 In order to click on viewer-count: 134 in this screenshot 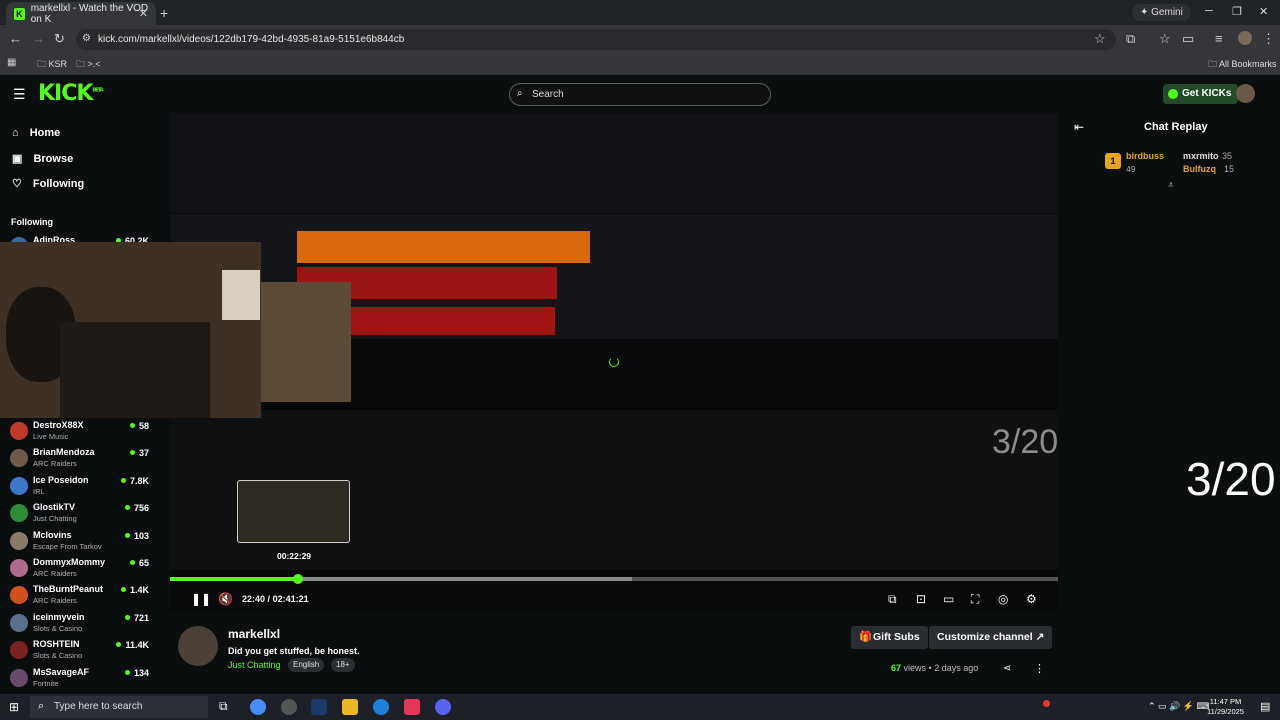, I will do `click(137, 673)`.